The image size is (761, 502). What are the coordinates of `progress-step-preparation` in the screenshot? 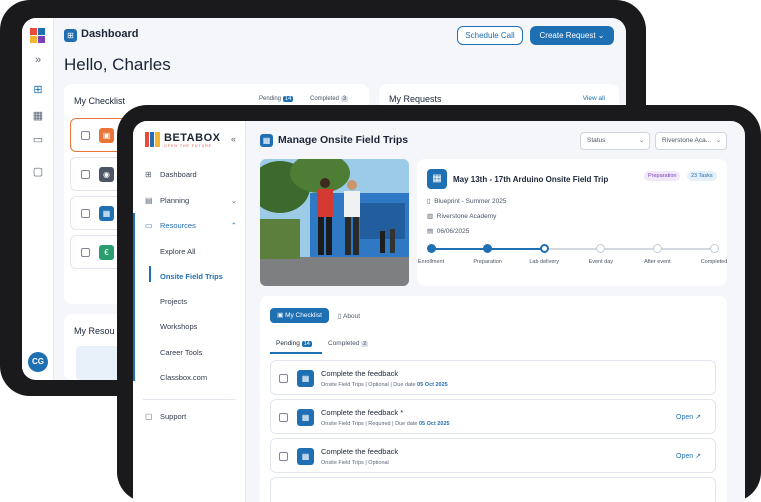 It's located at (488, 248).